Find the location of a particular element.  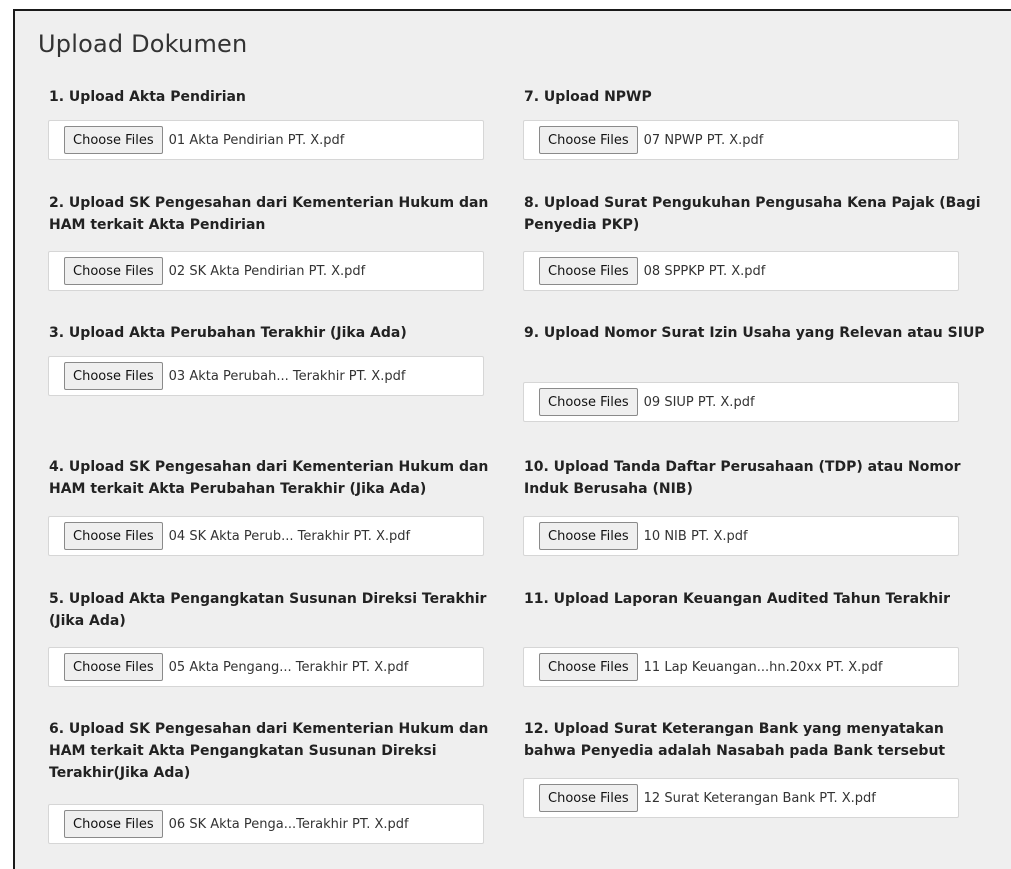

upload-9-file-name: 09 SIUP PT. X.pdf is located at coordinates (699, 402).